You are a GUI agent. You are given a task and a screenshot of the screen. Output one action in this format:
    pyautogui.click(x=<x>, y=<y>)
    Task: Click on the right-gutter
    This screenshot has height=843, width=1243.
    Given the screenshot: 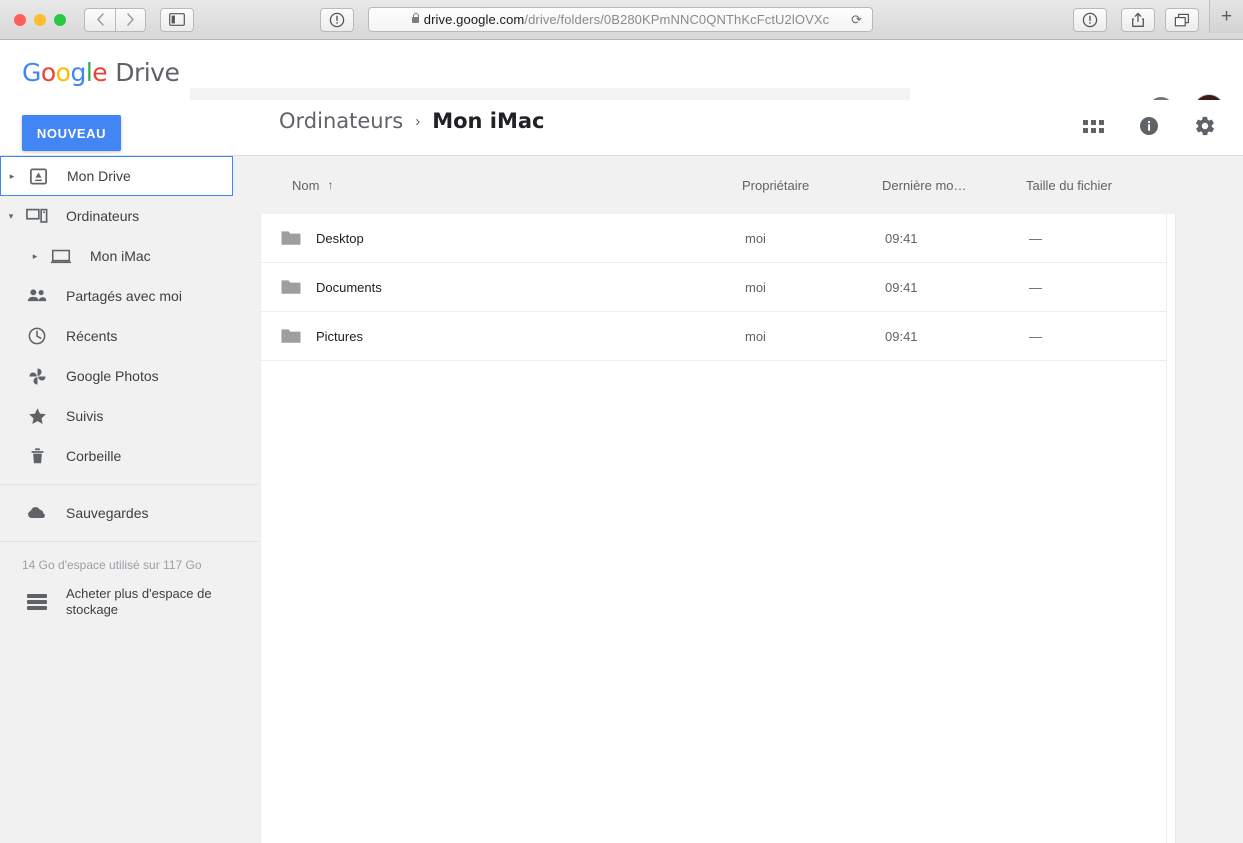 What is the action you would take?
    pyautogui.click(x=1210, y=528)
    